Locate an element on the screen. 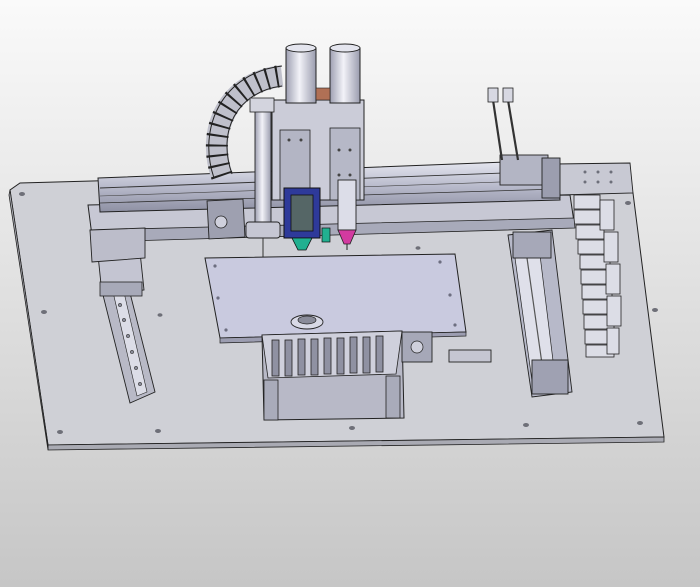 The width and height of the screenshot is (700, 587). small-spacer-block is located at coordinates (470, 356).